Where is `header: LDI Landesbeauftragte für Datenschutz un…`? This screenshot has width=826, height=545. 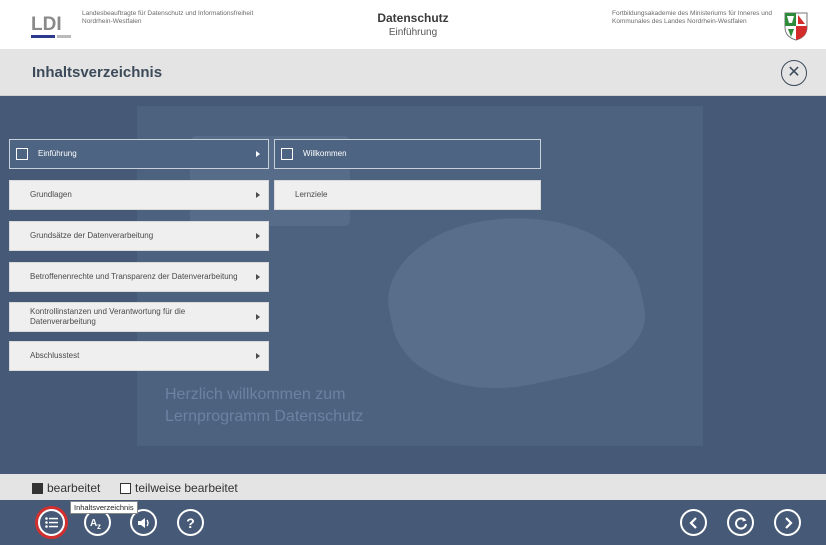 header: LDI Landesbeauftragte für Datenschutz un… is located at coordinates (413, 25).